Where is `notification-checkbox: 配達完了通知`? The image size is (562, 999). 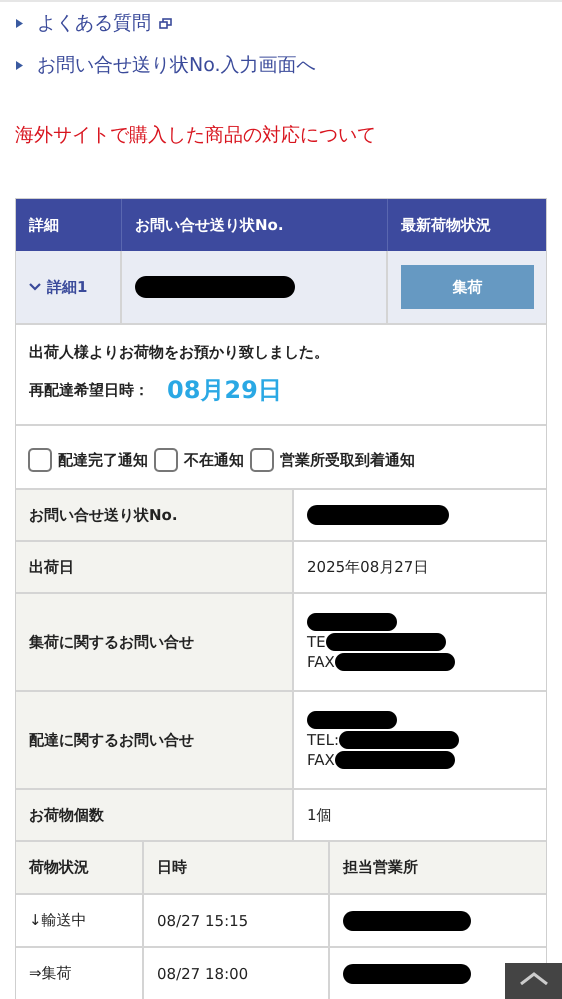
notification-checkbox: 配達完了通知 is located at coordinates (88, 460).